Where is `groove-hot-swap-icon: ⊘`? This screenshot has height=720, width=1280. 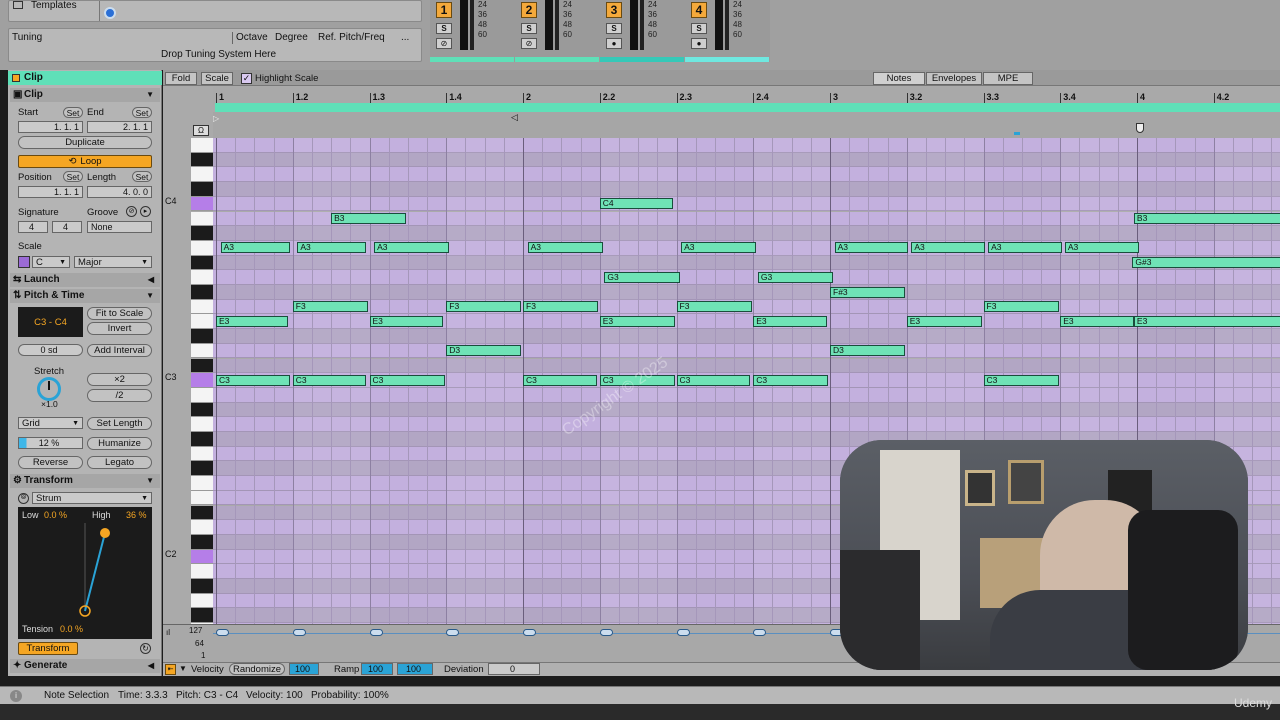 groove-hot-swap-icon: ⊘ is located at coordinates (131, 211).